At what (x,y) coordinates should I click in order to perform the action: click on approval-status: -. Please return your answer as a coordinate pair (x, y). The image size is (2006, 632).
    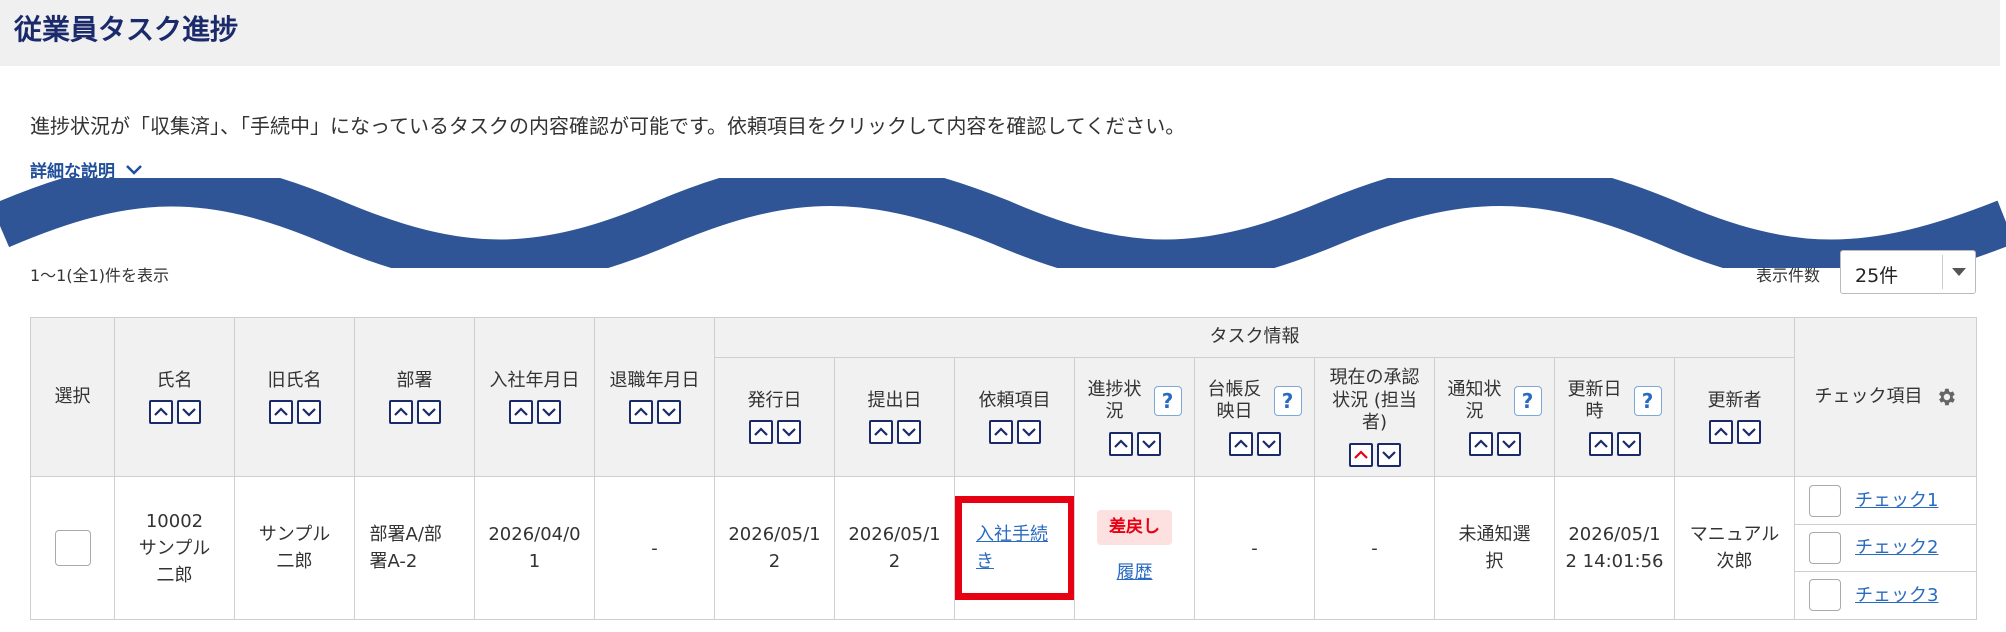
    Looking at the image, I should click on (1374, 548).